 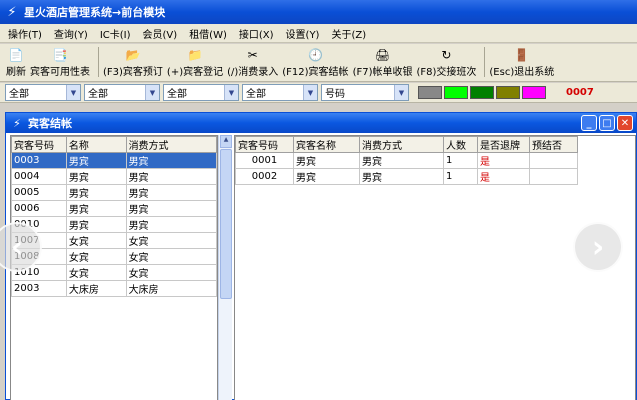 What do you see at coordinates (256, 33) in the screenshot?
I see `menu-interface: 接口(X)` at bounding box center [256, 33].